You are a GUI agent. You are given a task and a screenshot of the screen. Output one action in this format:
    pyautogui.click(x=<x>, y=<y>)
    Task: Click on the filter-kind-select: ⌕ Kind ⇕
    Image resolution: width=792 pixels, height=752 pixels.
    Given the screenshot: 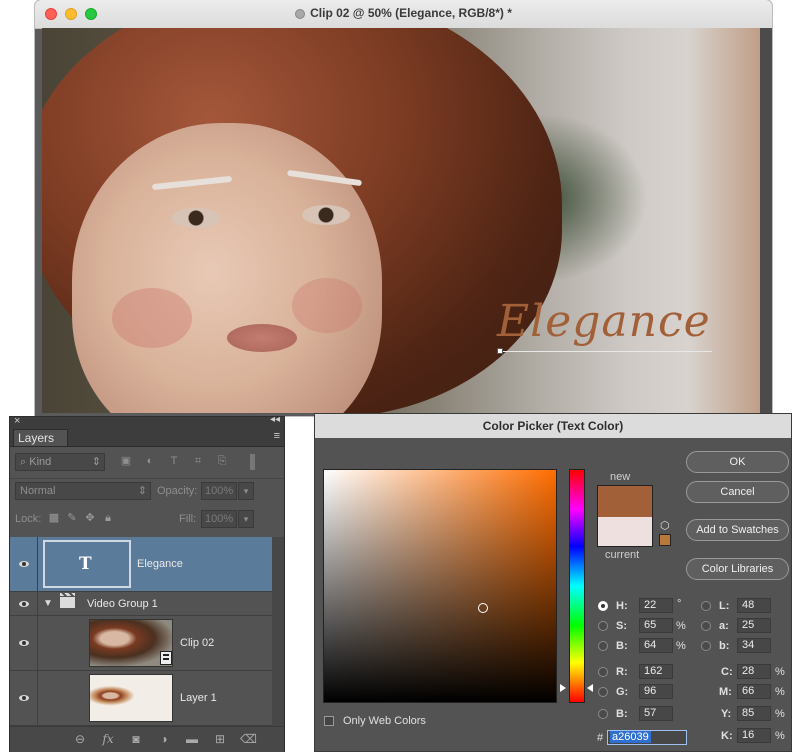 What is the action you would take?
    pyautogui.click(x=60, y=462)
    